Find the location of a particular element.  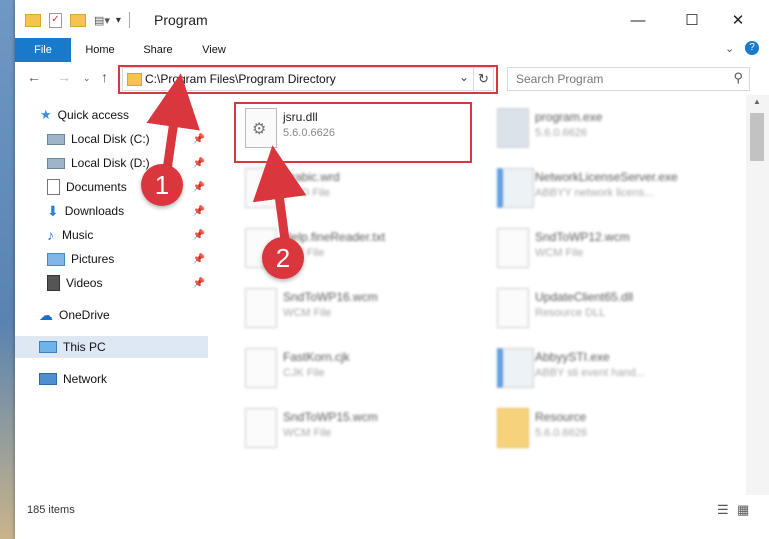

nav-item-local-disk-d: Local Disk (D:) 📌 is located at coordinates (127, 163).